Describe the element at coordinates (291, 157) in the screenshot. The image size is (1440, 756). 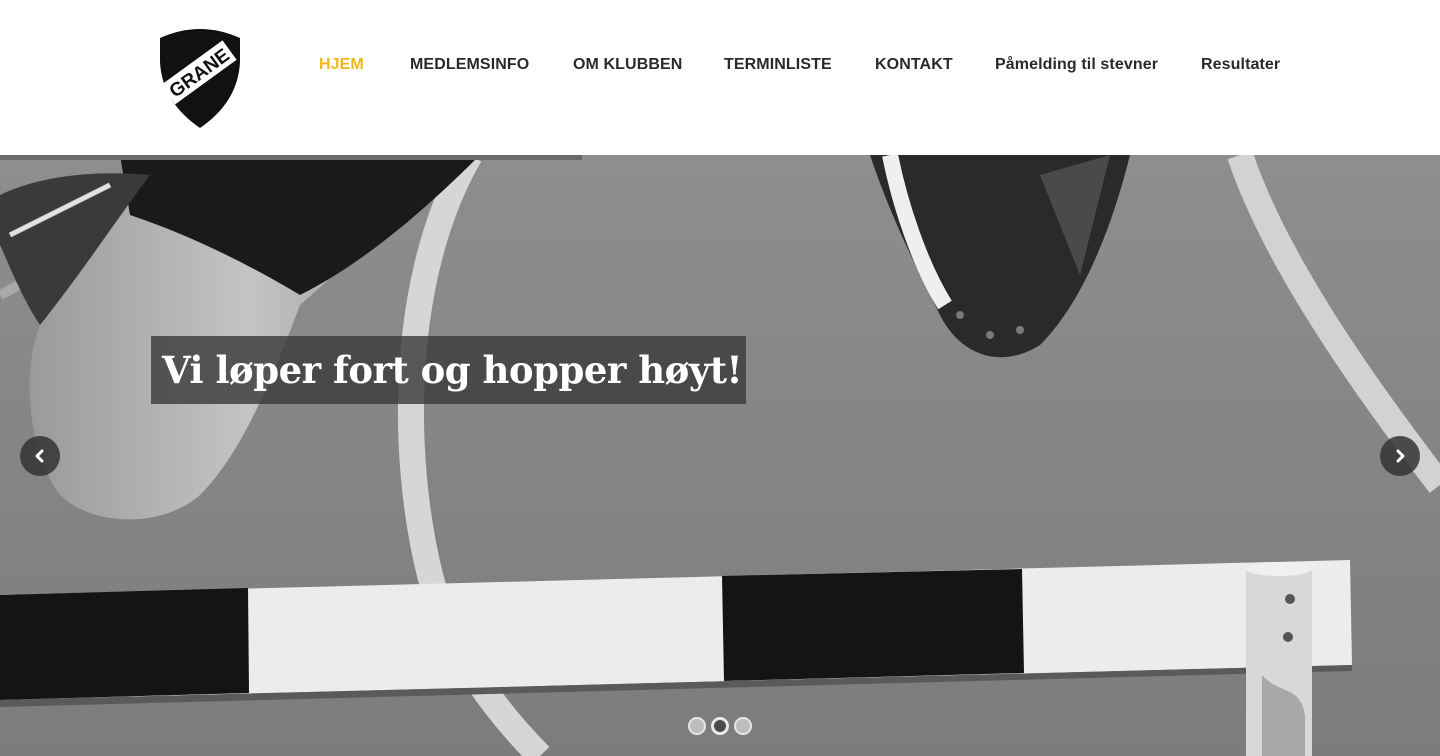
I see `slide-progress-bar` at that location.